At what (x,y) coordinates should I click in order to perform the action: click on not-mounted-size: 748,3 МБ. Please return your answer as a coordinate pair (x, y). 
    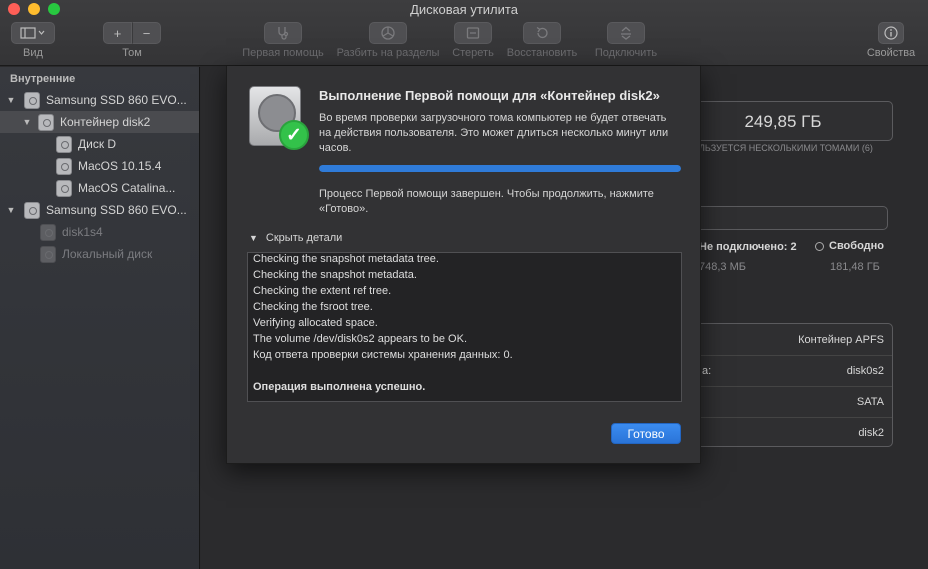
    Looking at the image, I should click on (722, 267).